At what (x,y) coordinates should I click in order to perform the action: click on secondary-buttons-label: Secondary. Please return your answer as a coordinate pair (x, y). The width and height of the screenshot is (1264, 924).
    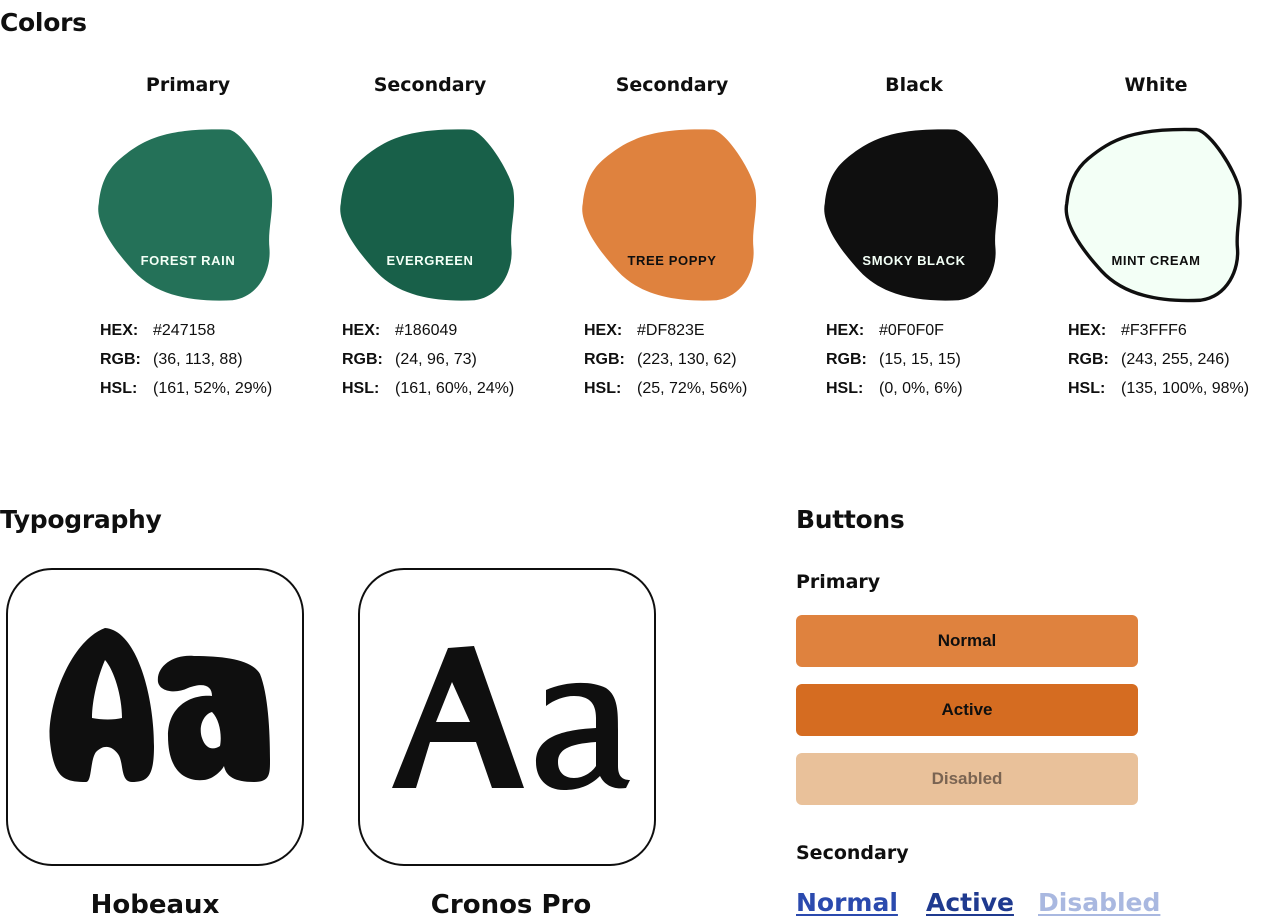
    Looking at the image, I should click on (852, 853).